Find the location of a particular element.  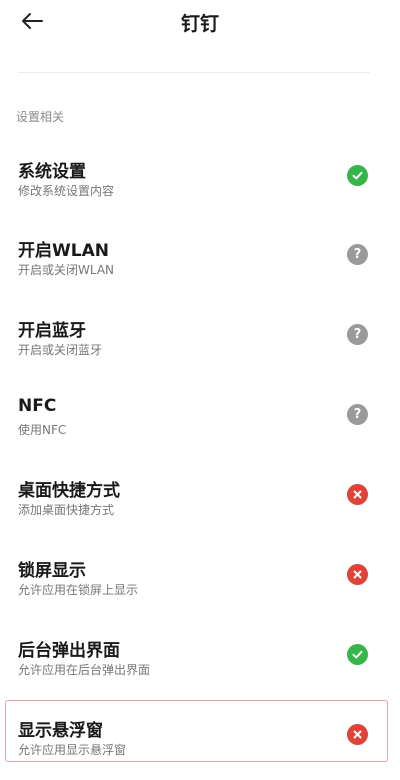

permission-name: 系统设置 is located at coordinates (52, 172).